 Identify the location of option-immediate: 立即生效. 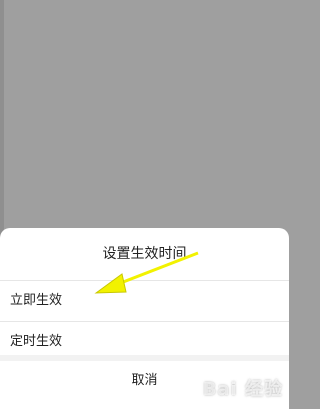
(144, 301).